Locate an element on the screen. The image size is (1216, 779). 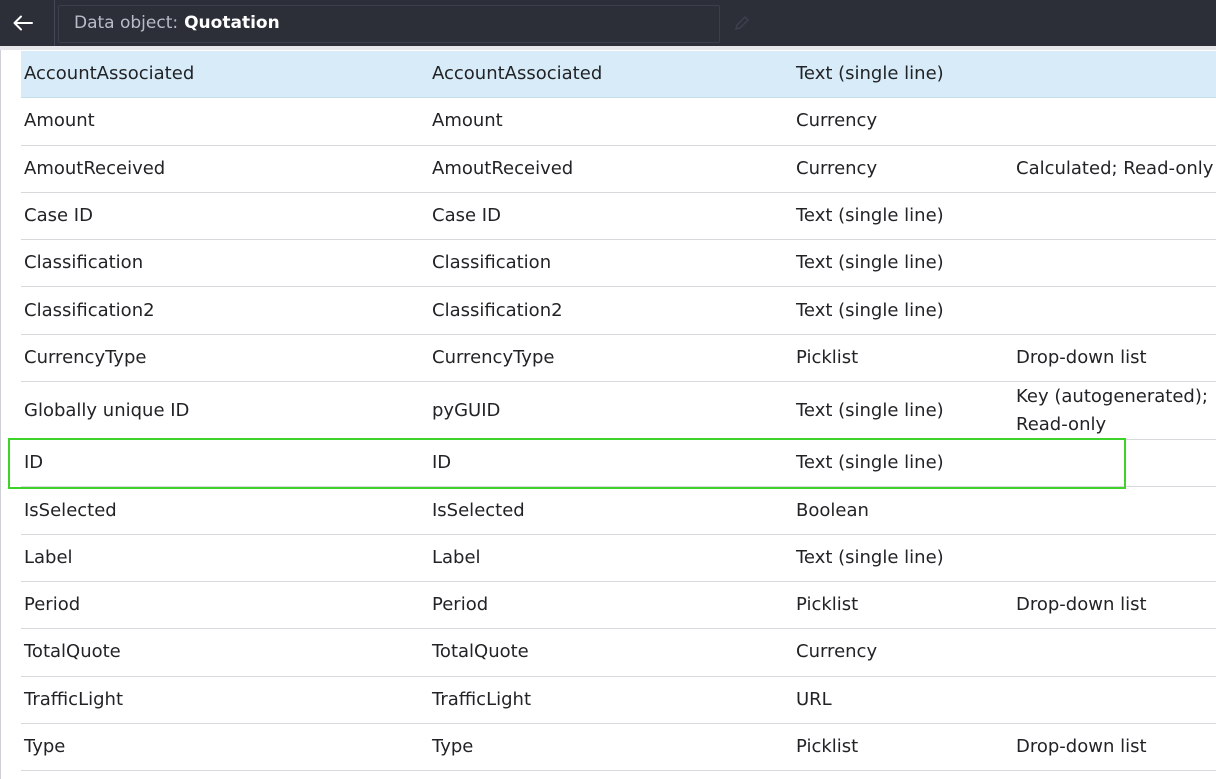
edit-title-button is located at coordinates (742, 25).